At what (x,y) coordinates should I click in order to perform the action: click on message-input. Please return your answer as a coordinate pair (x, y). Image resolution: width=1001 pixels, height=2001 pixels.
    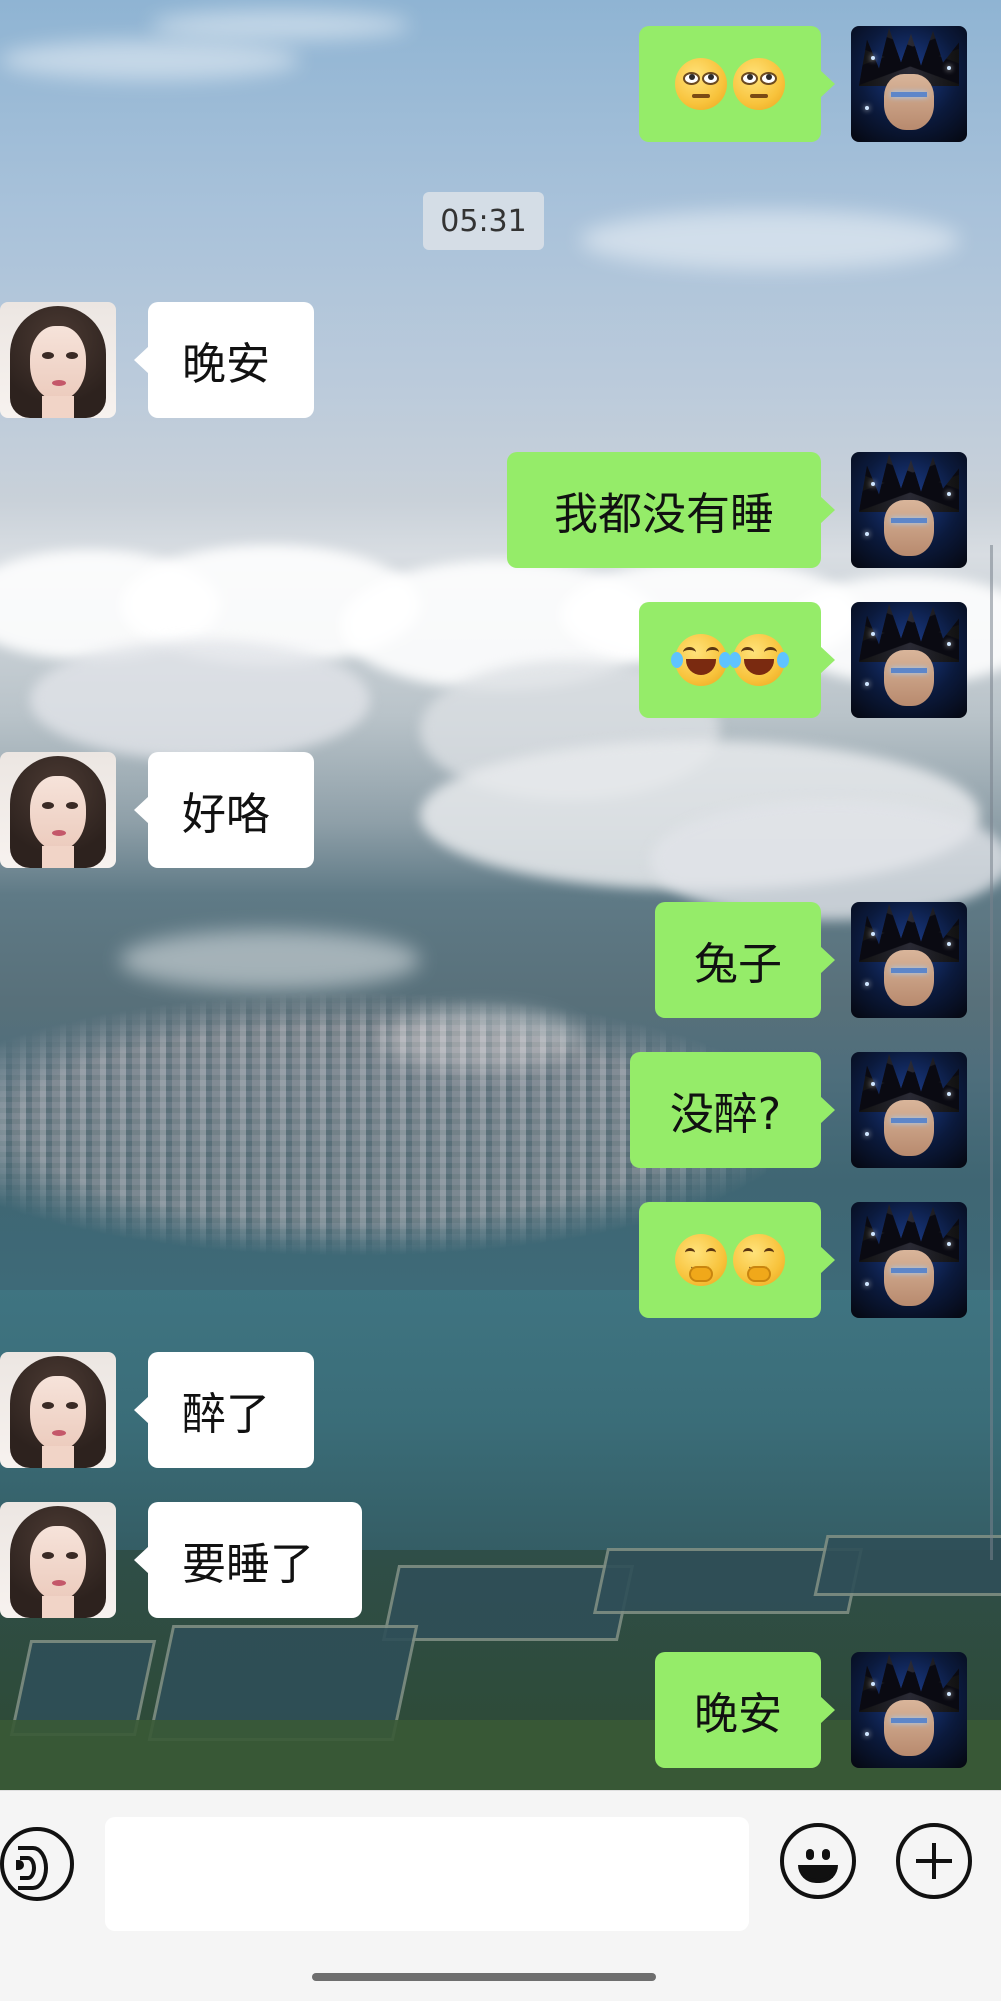
    Looking at the image, I should click on (427, 1874).